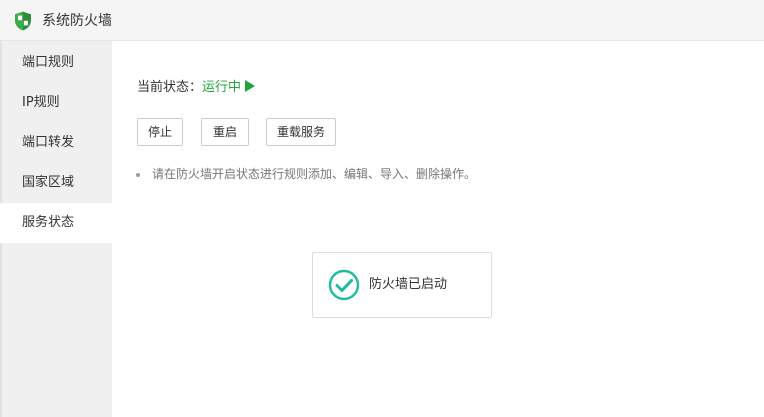  I want to click on firewall-started-text: 防火墙已启动, so click(408, 284).